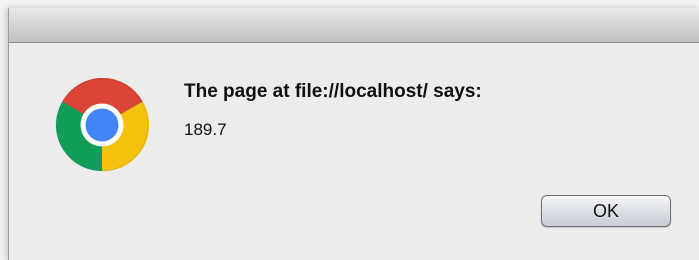  Describe the element at coordinates (354, 25) in the screenshot. I see `dialog-titlebar` at that location.